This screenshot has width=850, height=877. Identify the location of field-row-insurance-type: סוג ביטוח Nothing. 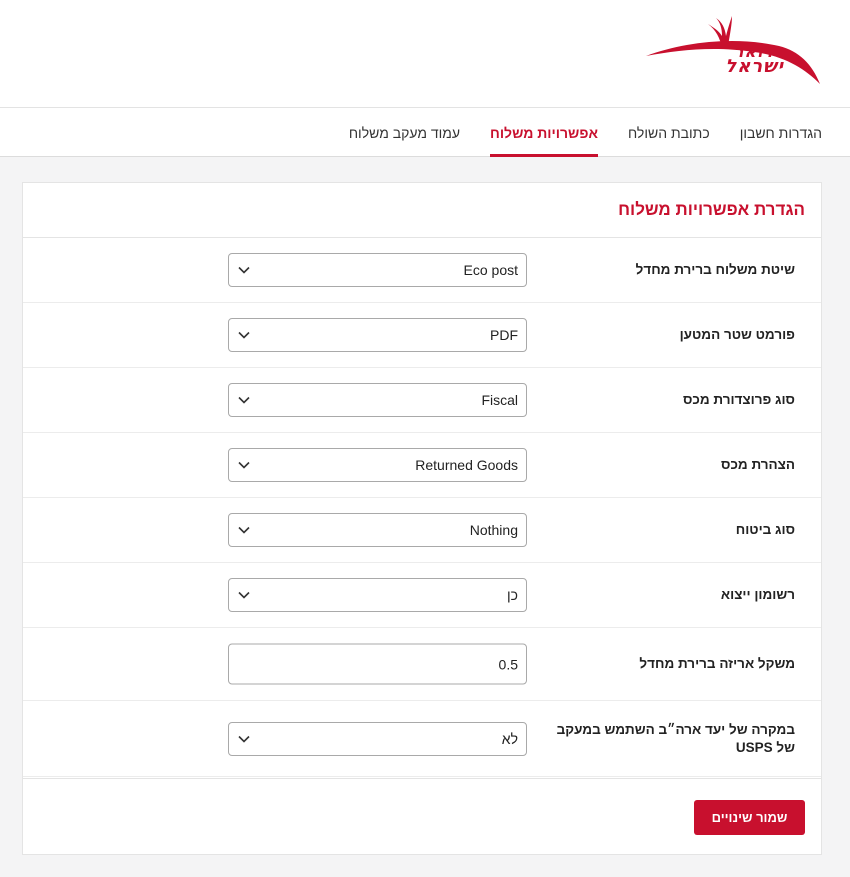
(422, 530).